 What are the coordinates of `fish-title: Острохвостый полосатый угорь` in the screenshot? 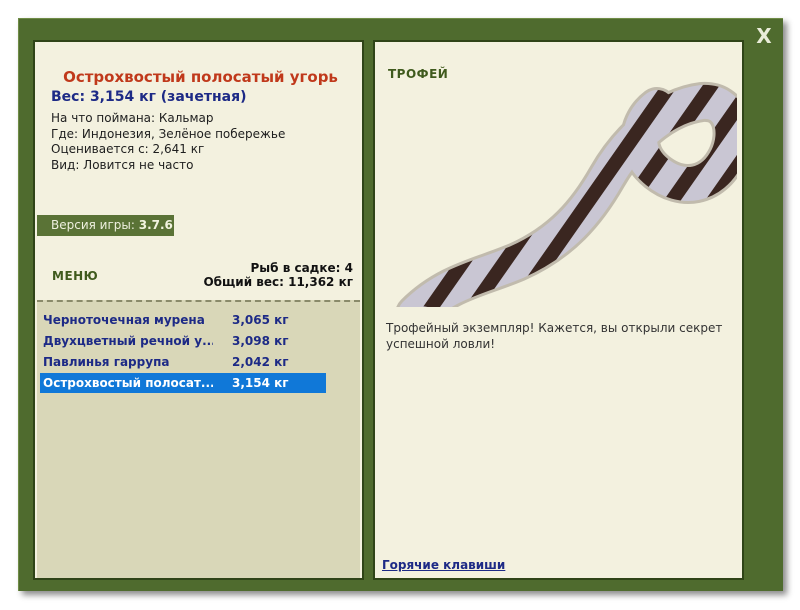 It's located at (200, 77).